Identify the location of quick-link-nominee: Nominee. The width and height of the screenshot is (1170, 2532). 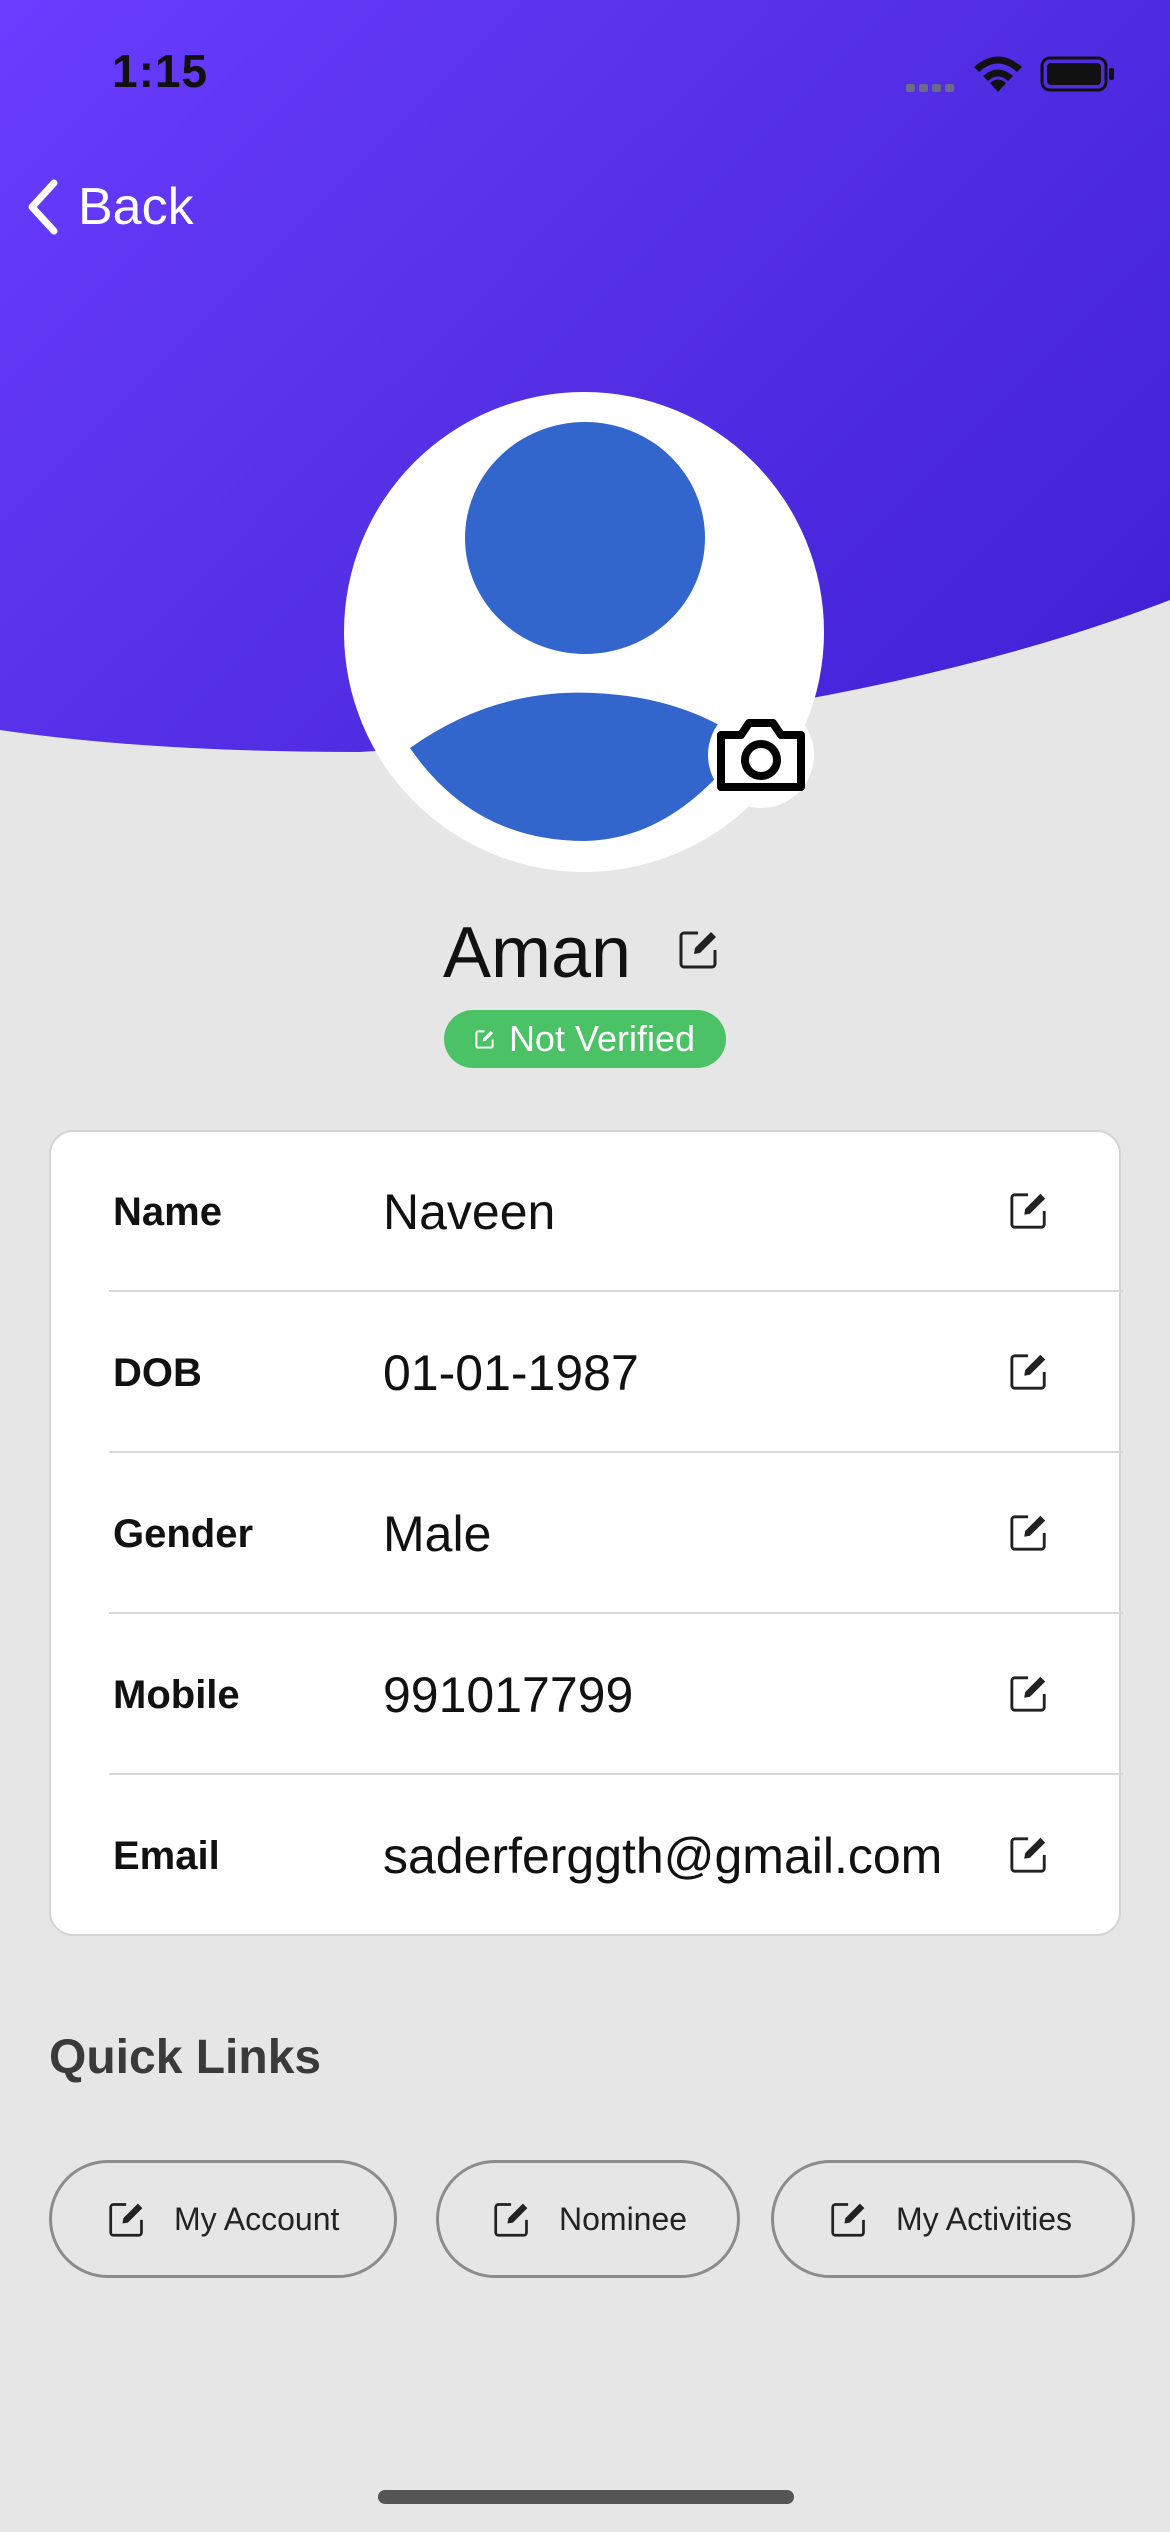
(588, 2219).